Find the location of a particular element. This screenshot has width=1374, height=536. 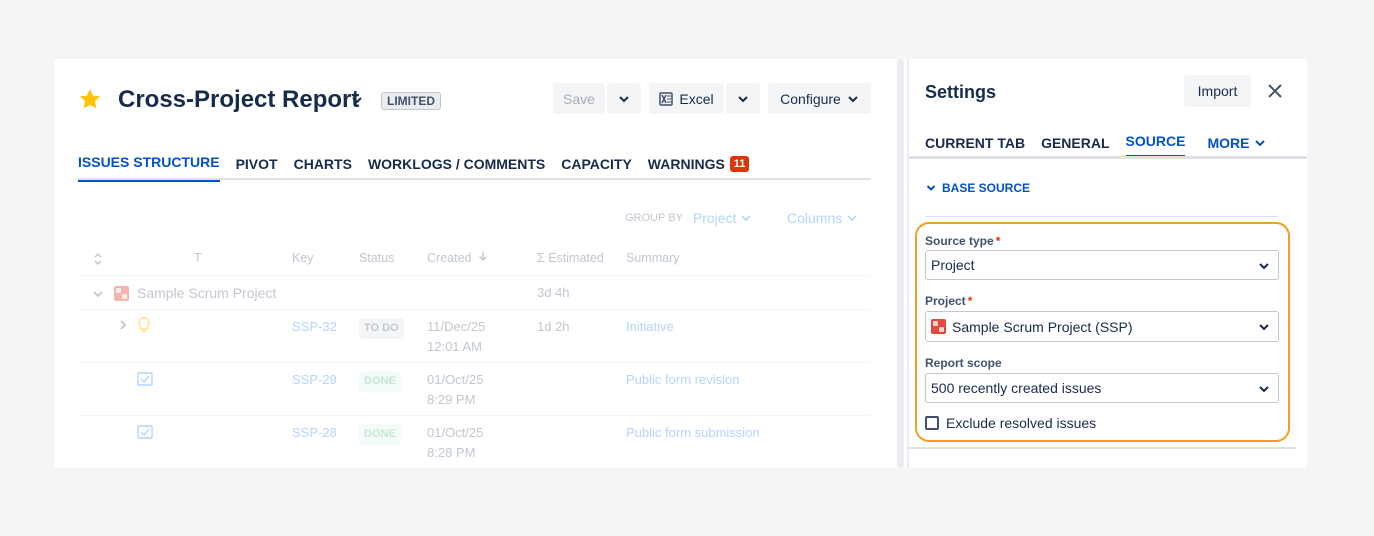

summary-link: Public form revision is located at coordinates (682, 379).